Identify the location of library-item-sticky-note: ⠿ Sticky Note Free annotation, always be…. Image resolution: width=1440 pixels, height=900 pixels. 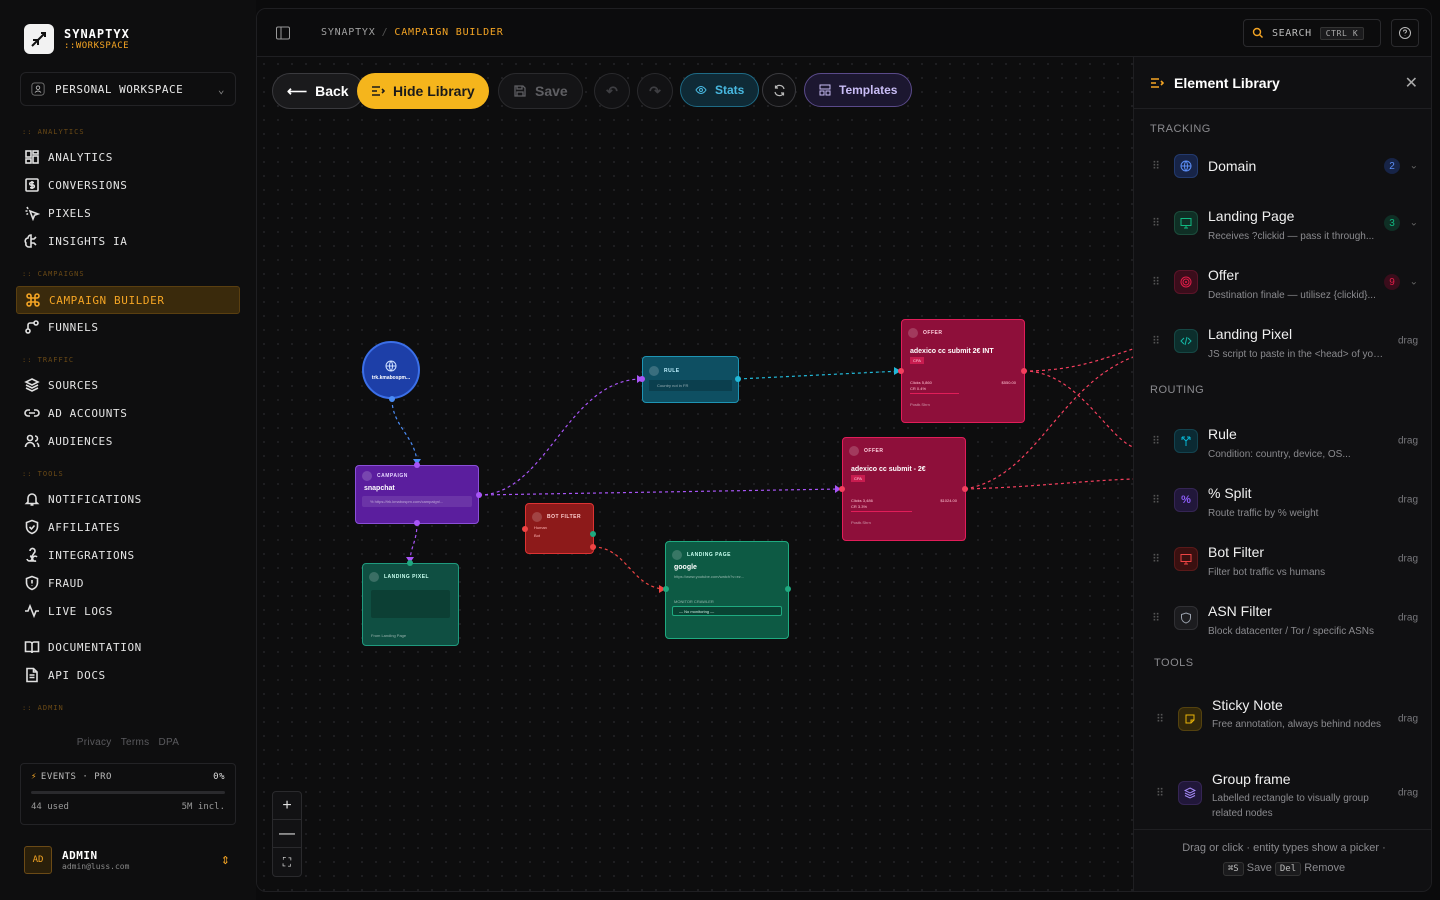
(1282, 719).